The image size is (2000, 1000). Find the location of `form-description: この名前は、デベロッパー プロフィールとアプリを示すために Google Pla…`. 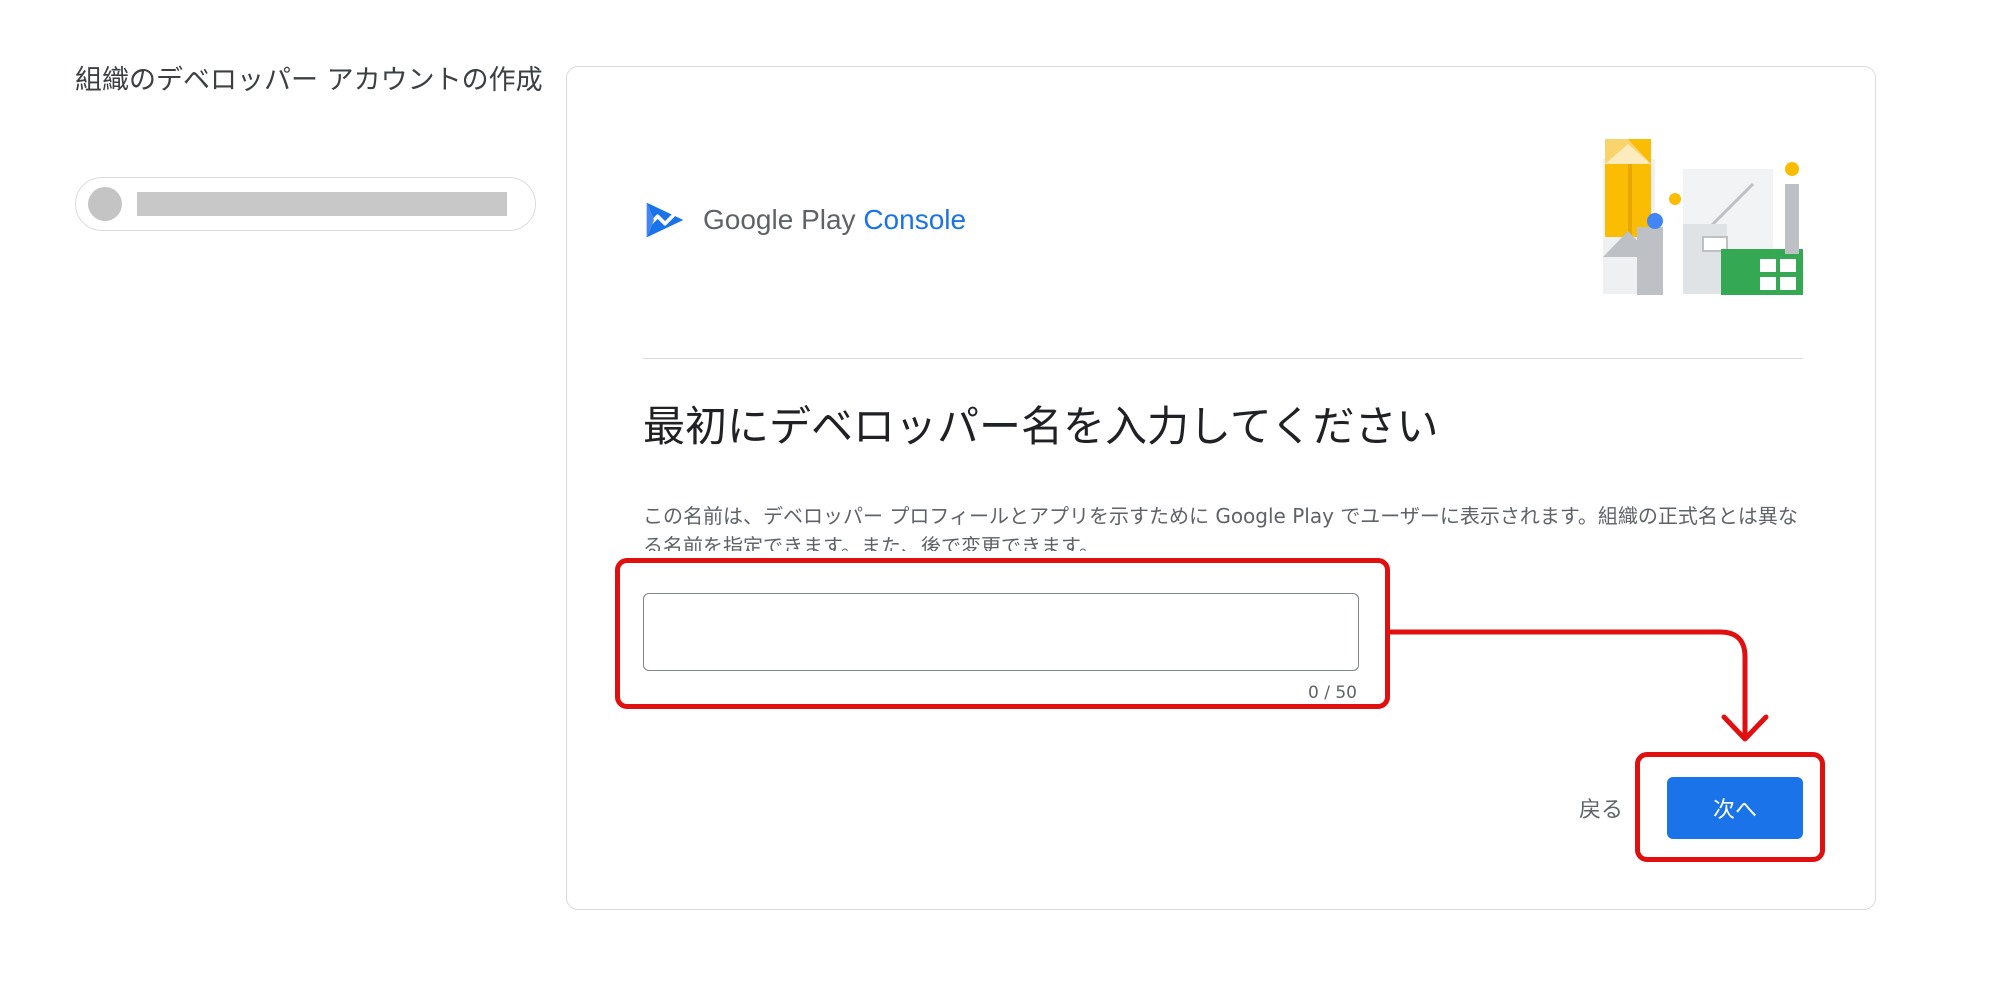

form-description: この名前は、デベロッパー プロフィールとアプリを示すために Google Pla… is located at coordinates (1220, 527).